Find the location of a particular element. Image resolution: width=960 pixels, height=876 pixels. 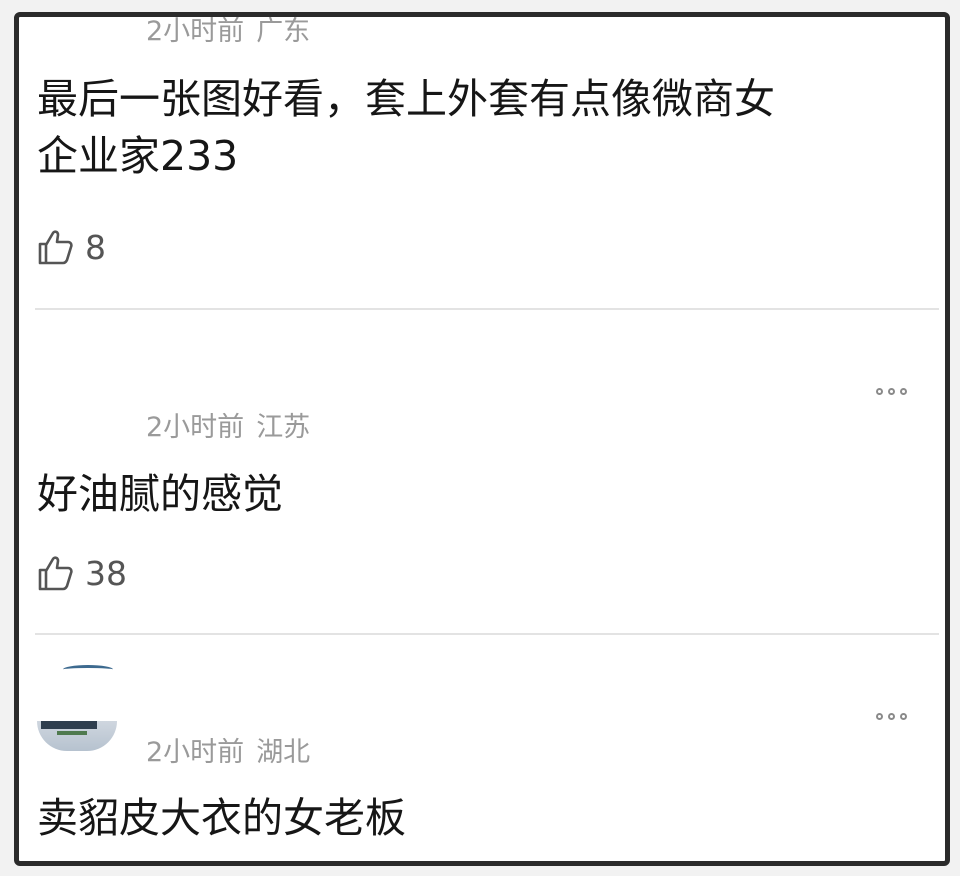

comment-text: 卖貂皮大衣的女老板 is located at coordinates (221, 818).